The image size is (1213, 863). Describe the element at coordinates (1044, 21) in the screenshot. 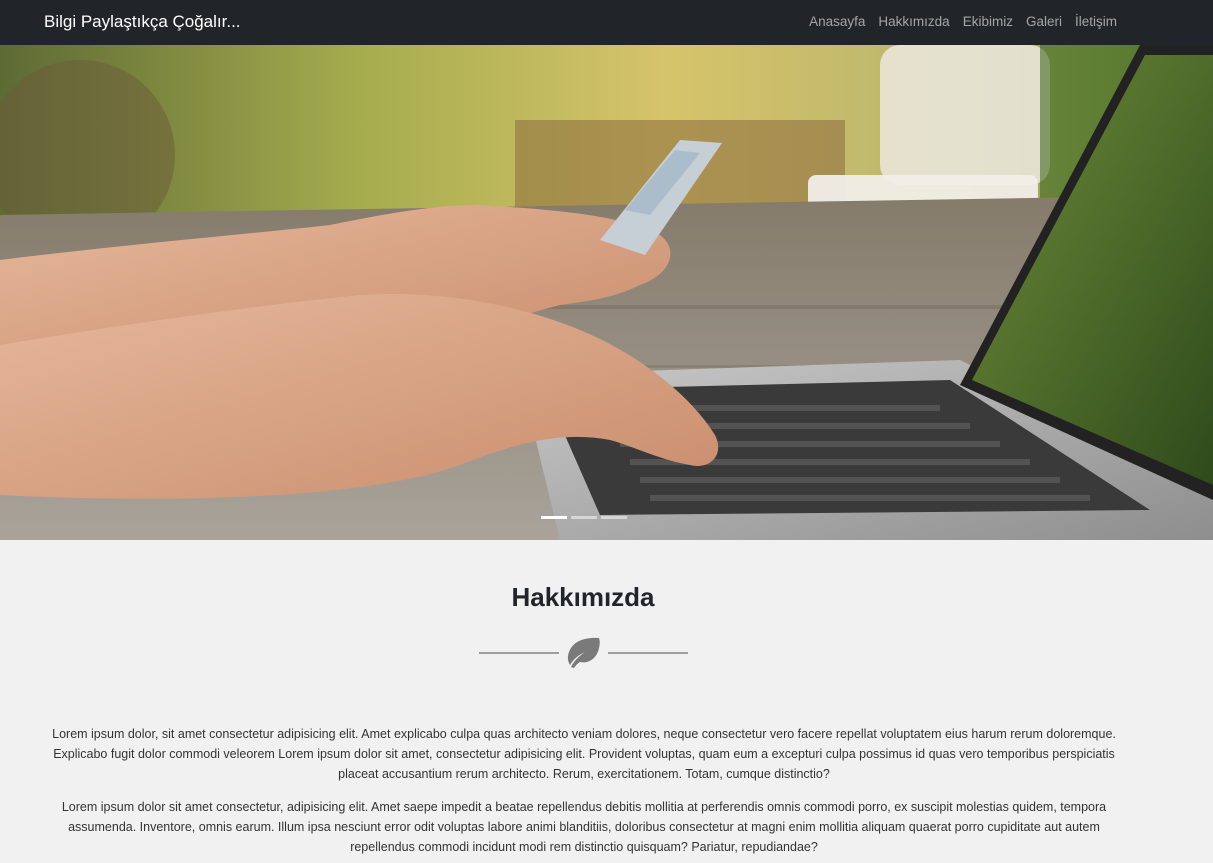

I see `nav-link-galeri: Galeri` at that location.